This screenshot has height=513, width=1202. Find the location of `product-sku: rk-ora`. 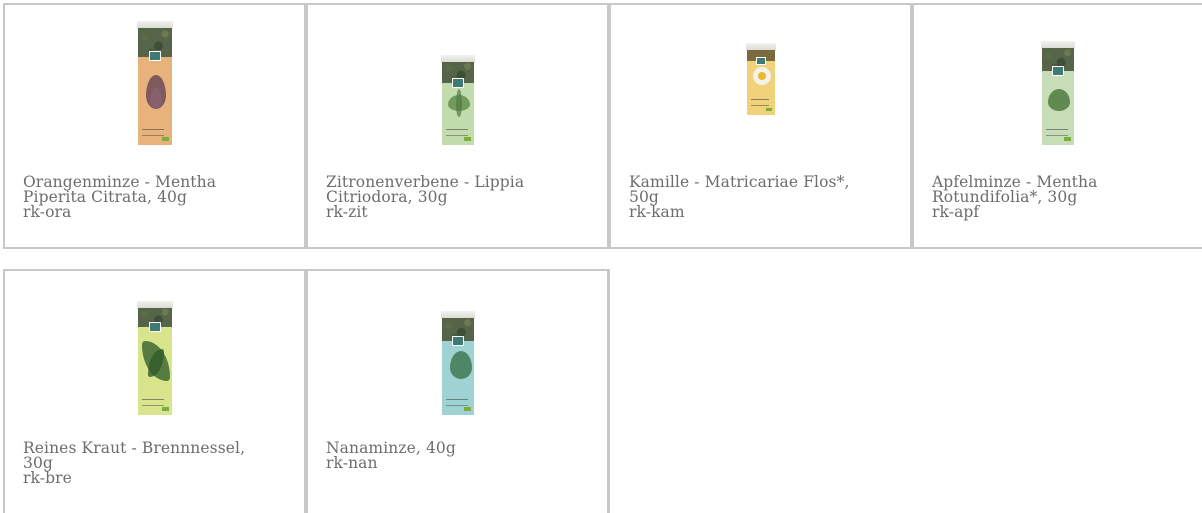

product-sku: rk-ora is located at coordinates (47, 212).